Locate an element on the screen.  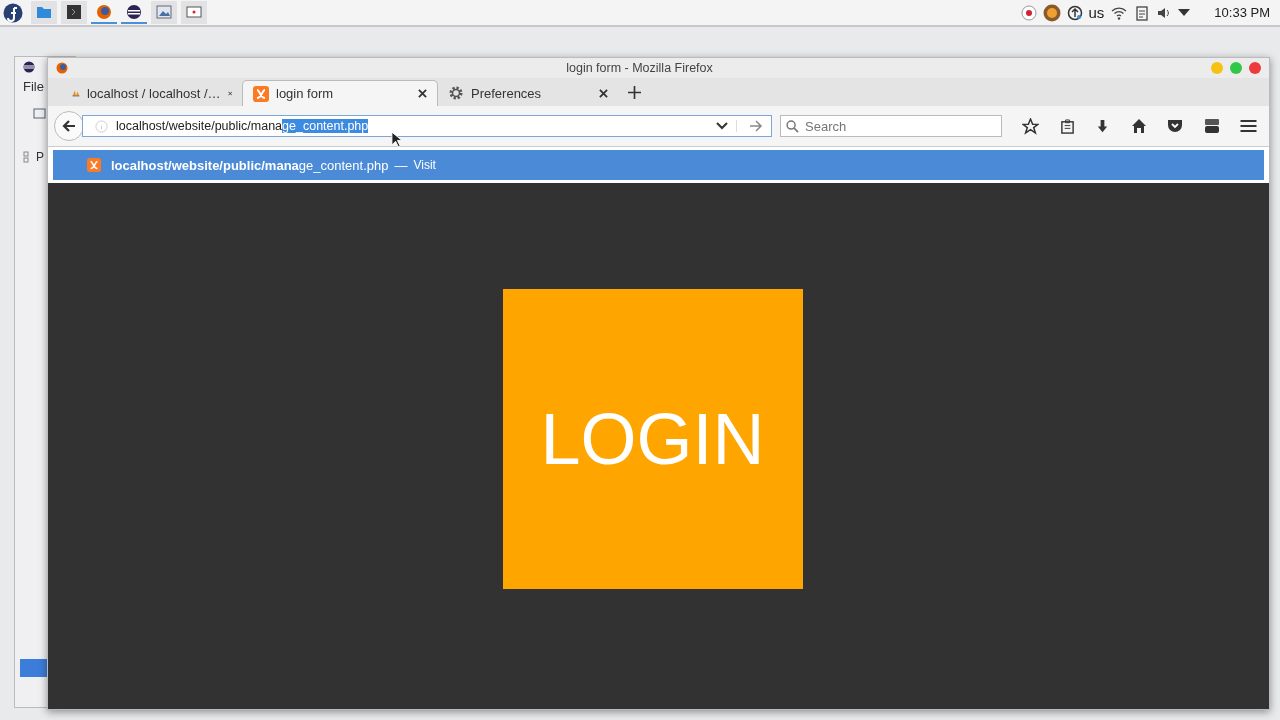
menu-icon is located at coordinates (1248, 126).